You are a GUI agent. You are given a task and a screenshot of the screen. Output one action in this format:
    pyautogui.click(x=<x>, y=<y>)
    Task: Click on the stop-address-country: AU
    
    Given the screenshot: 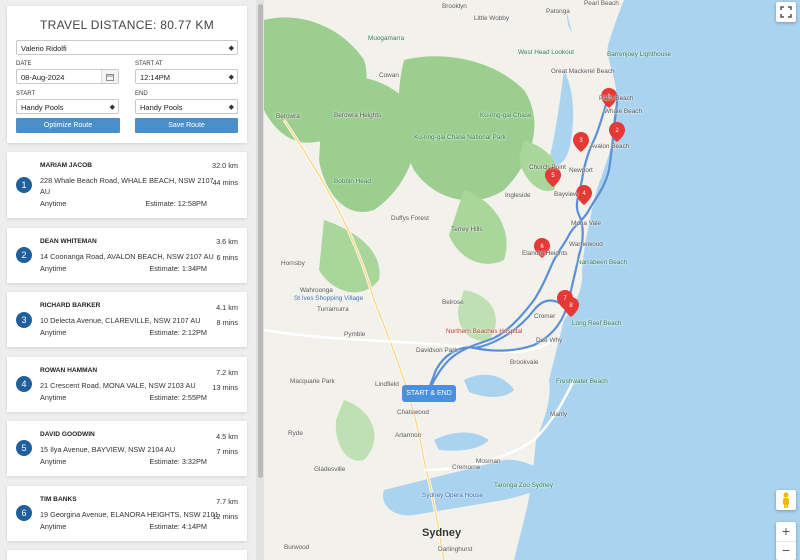 What is the action you would take?
    pyautogui.click(x=45, y=191)
    